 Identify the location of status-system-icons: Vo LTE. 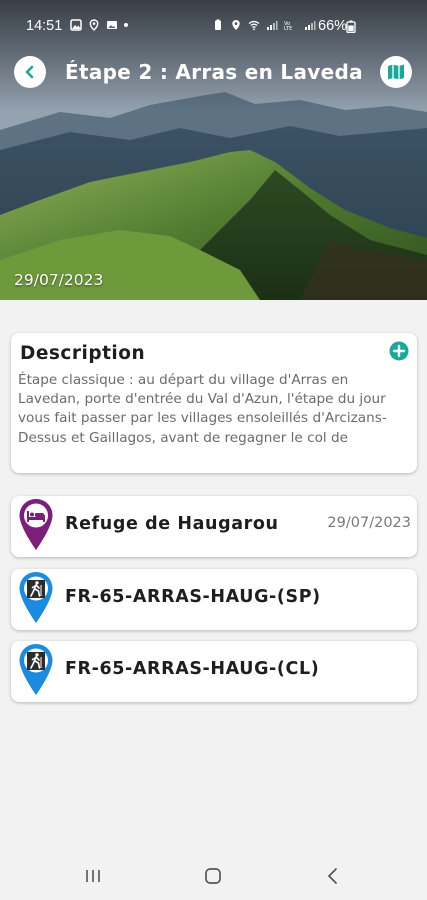
(264, 25).